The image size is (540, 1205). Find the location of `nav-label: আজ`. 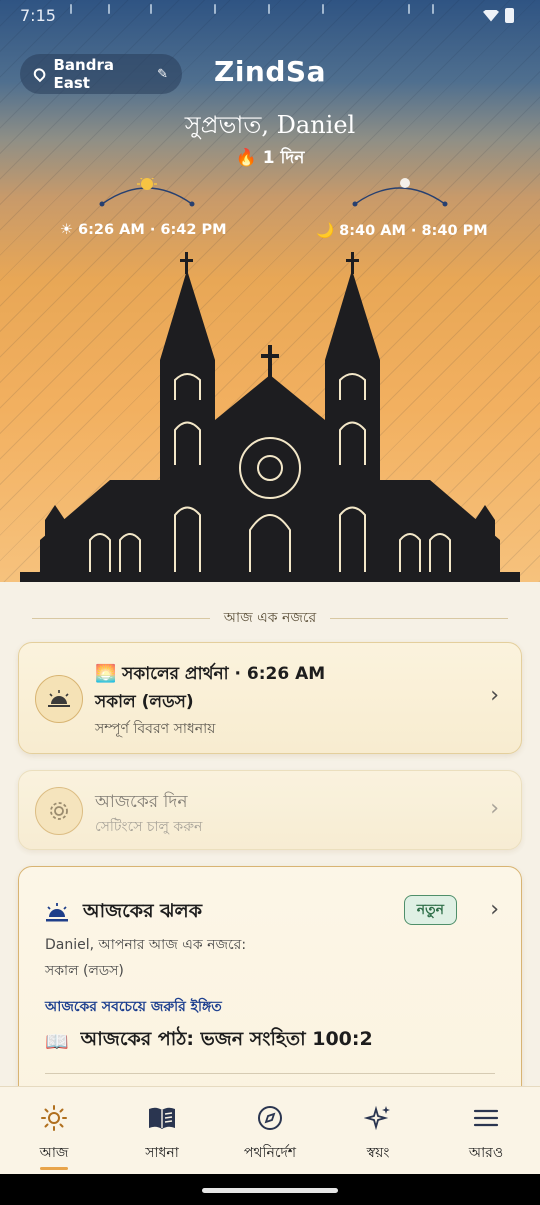

nav-label: আজ is located at coordinates (54, 1153).